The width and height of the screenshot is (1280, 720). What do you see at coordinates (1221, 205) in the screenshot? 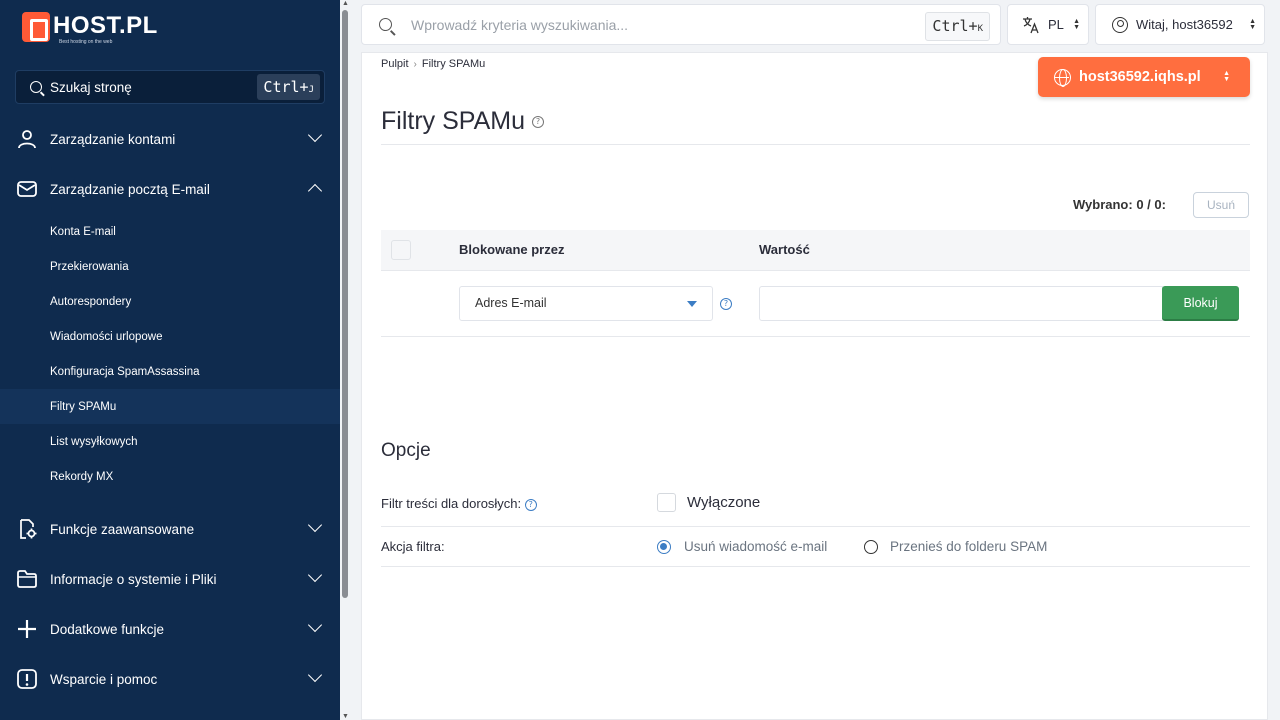
I see `delete-button: Usuń` at bounding box center [1221, 205].